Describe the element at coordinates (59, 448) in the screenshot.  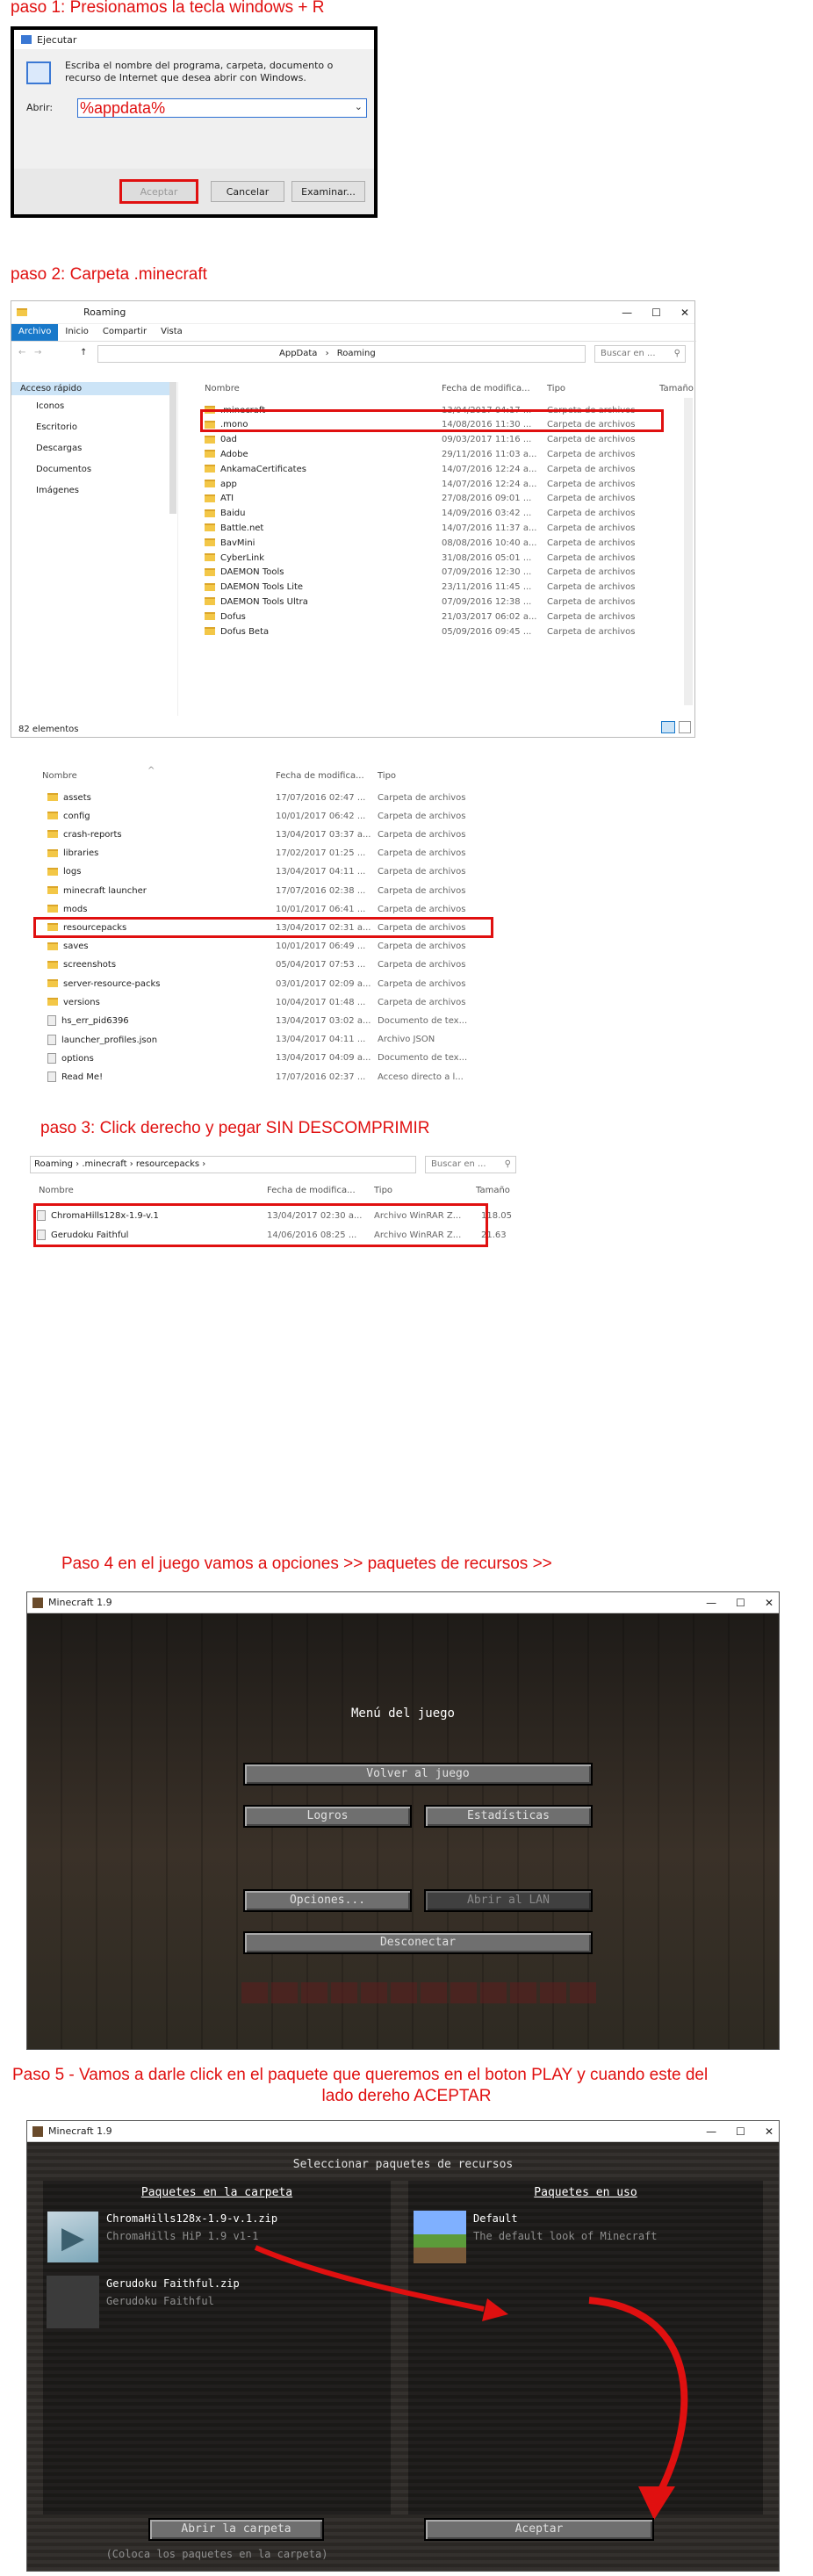
I see `nav-descargas: Descargas` at that location.